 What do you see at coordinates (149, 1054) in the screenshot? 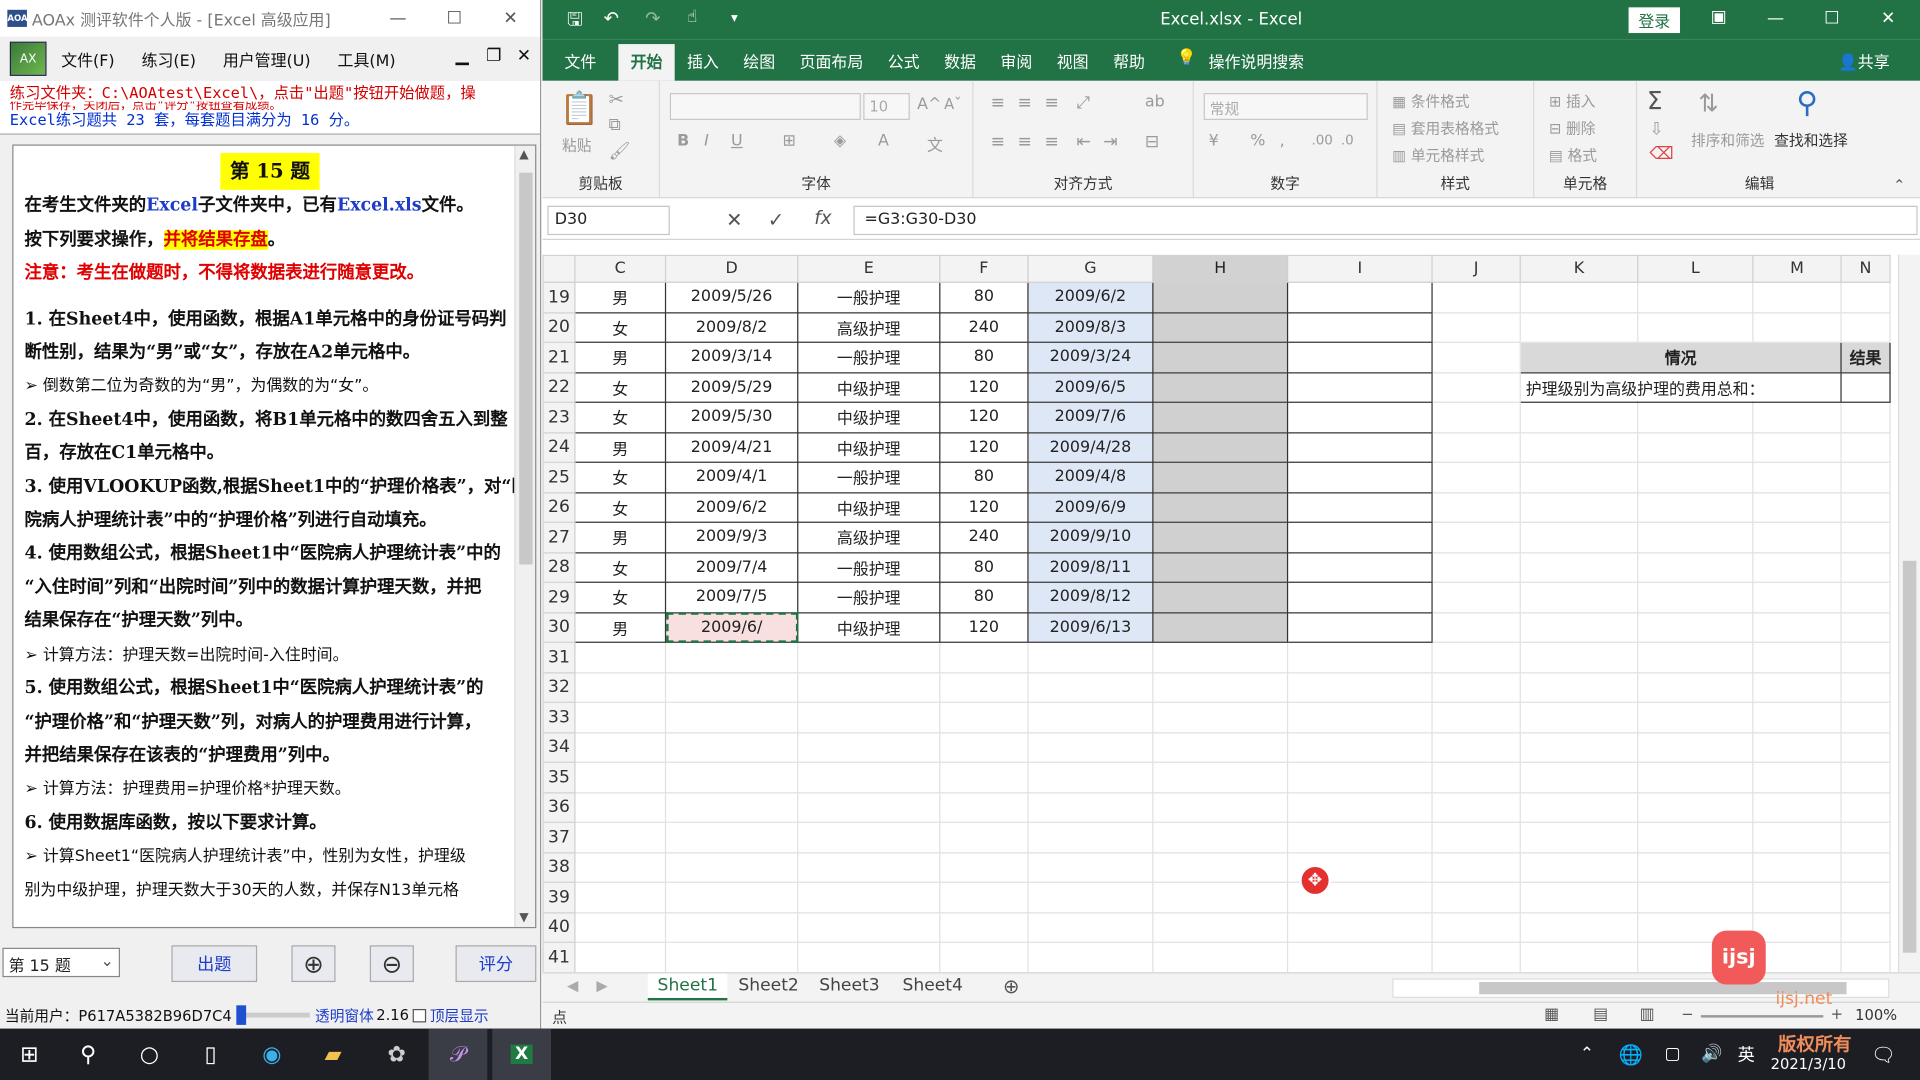
I see `cortana-icon: ○` at bounding box center [149, 1054].